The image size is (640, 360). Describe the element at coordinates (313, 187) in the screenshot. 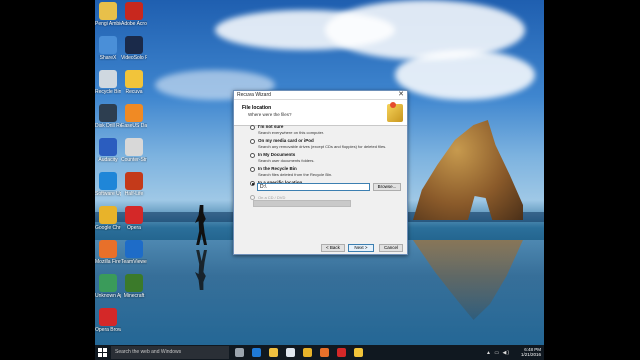

I see `location-input` at that location.